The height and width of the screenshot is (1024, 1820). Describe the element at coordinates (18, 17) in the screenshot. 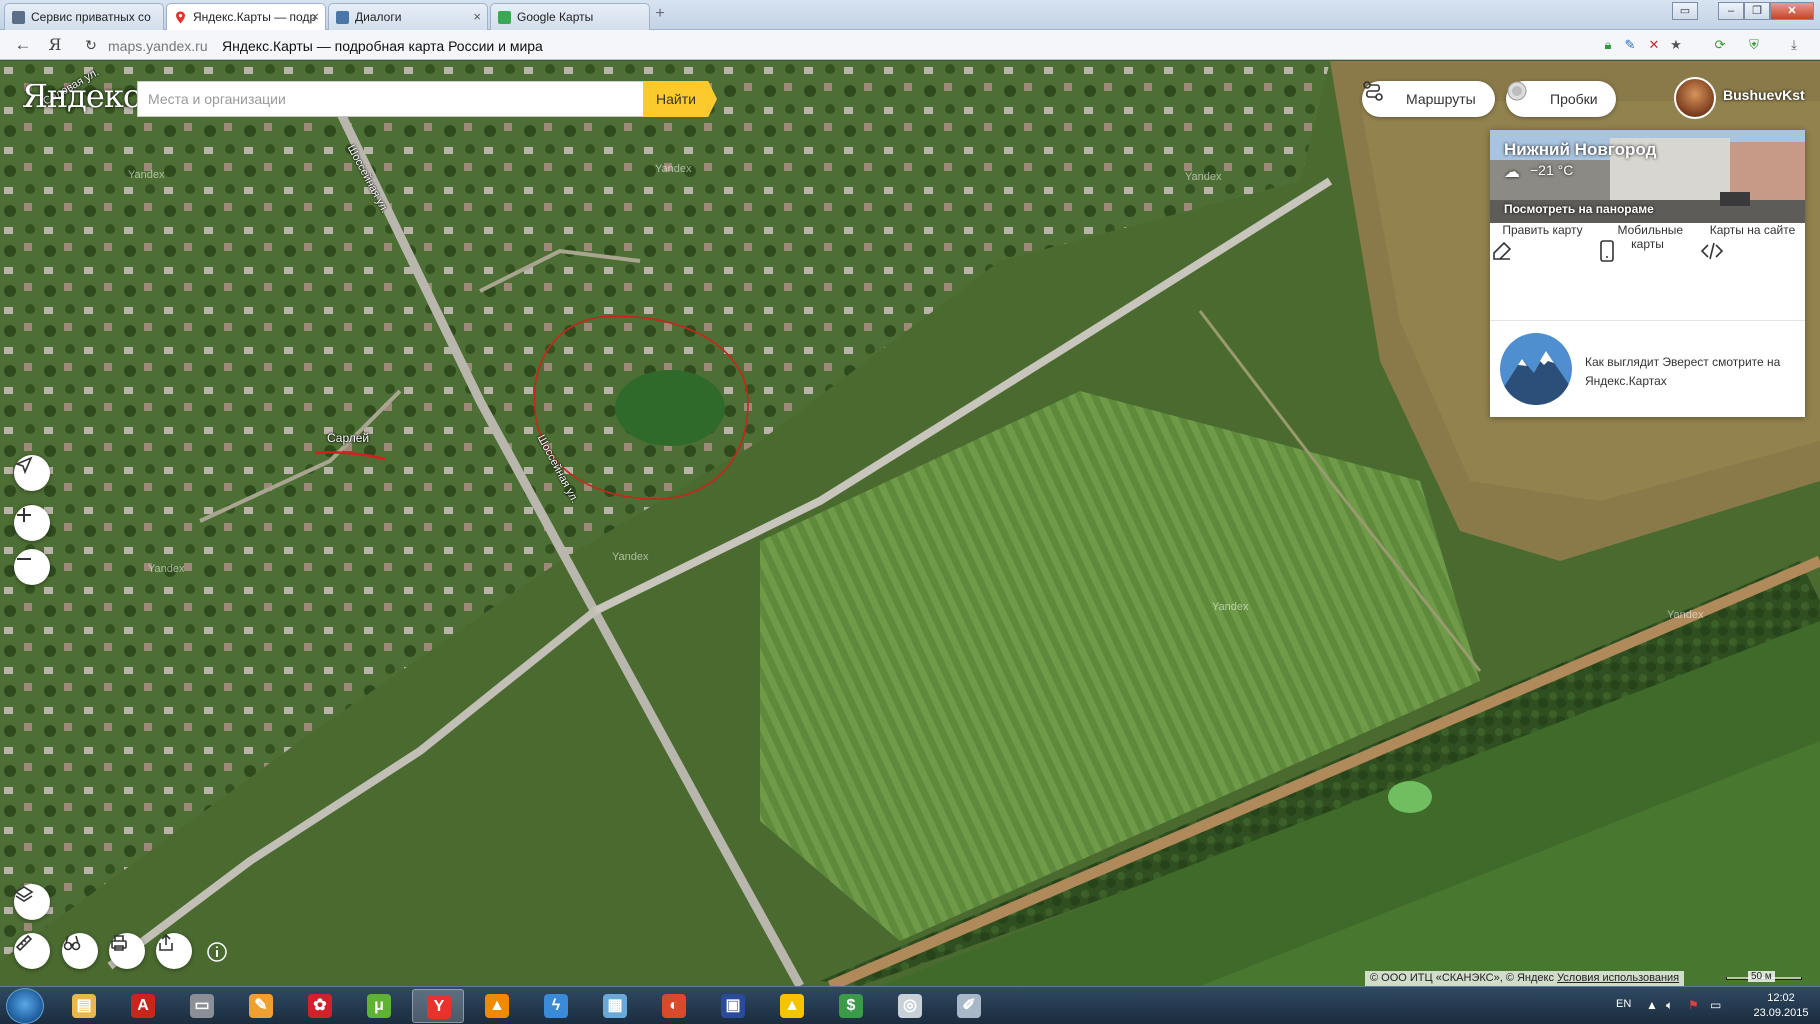

I see `service-favicon-icon` at that location.